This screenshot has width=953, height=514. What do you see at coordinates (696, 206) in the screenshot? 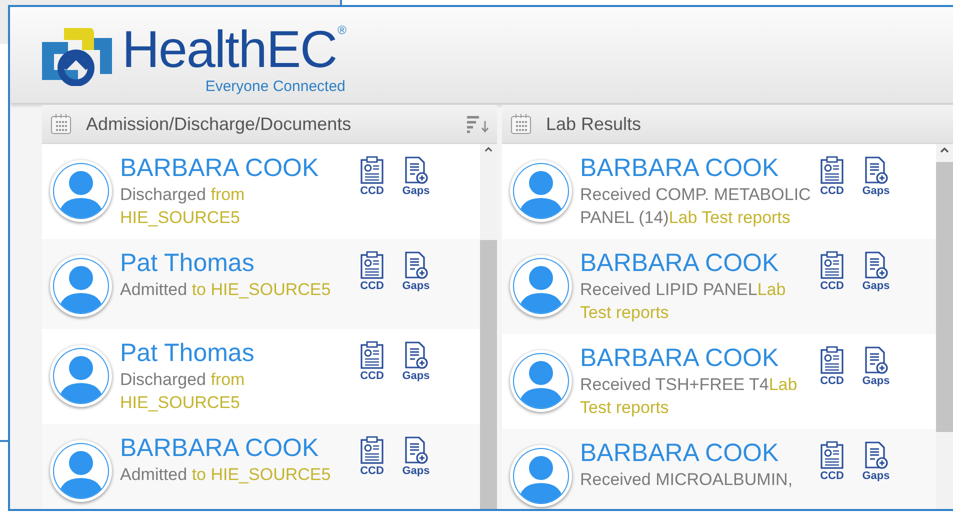
I see `event-description: Received COMP. METABOLIC PANEL (14)Lab Test reports` at bounding box center [696, 206].